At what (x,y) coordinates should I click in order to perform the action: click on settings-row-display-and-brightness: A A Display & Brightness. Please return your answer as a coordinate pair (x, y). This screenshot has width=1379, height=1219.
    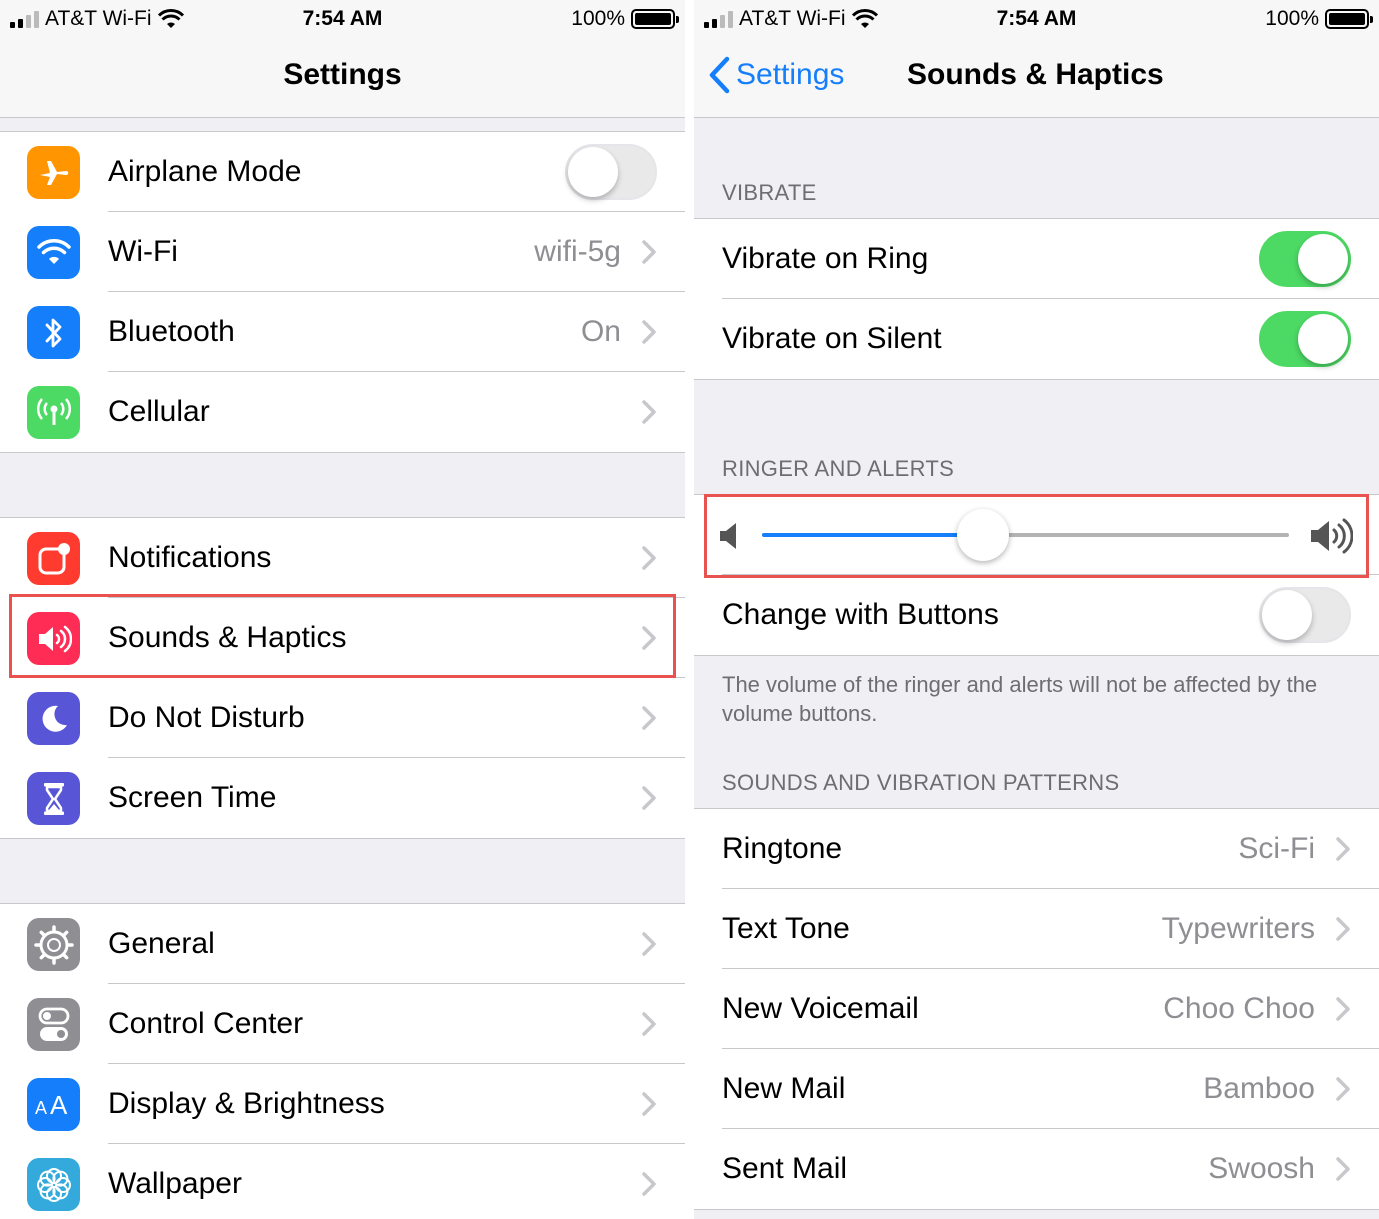
    Looking at the image, I should click on (342, 1104).